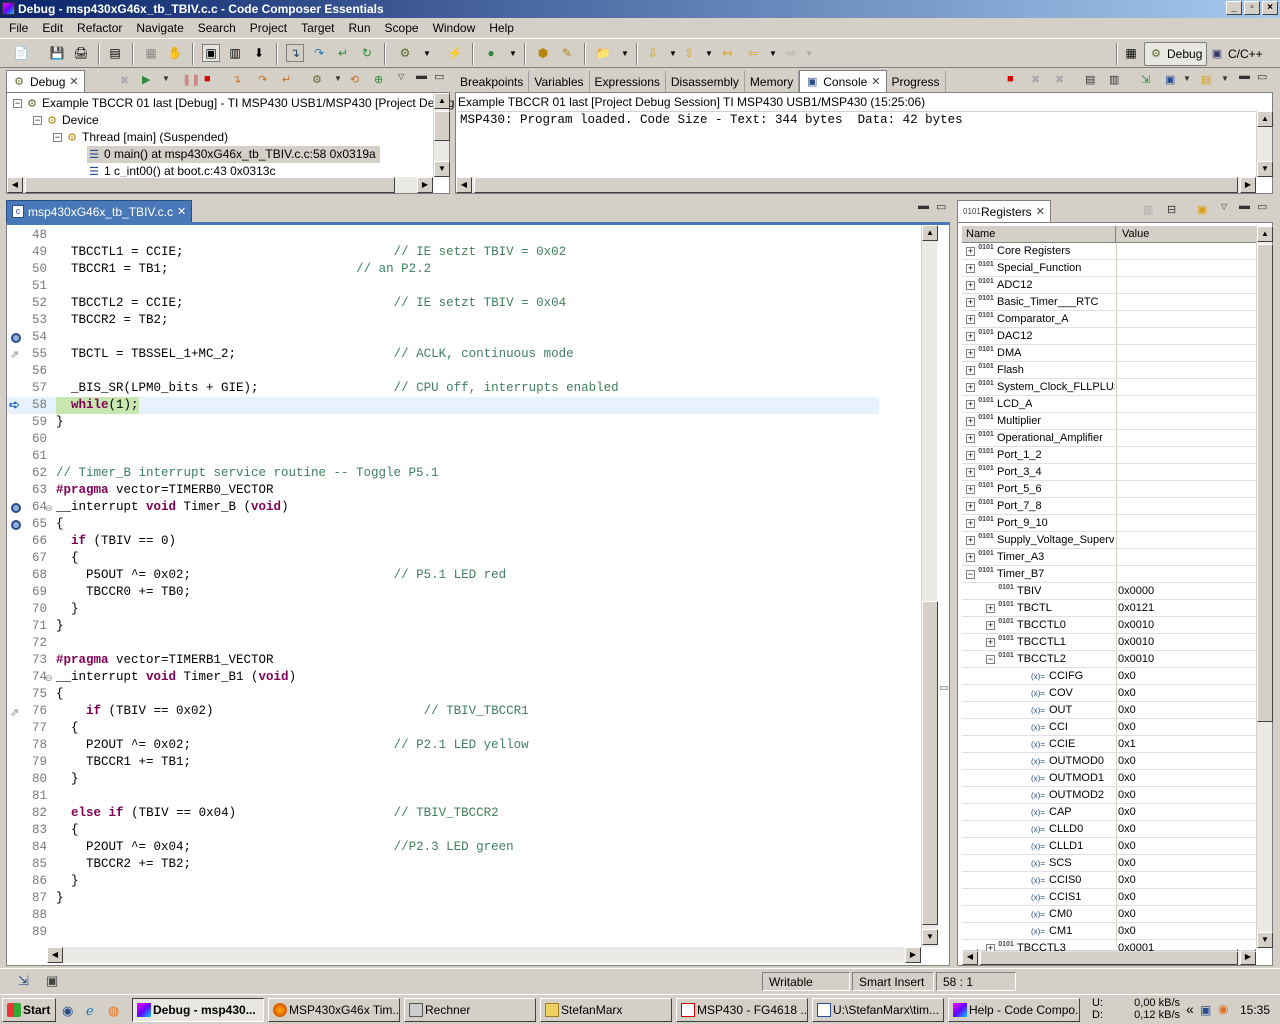  Describe the element at coordinates (1136, 608) in the screenshot. I see `register-value: 0x0121` at that location.